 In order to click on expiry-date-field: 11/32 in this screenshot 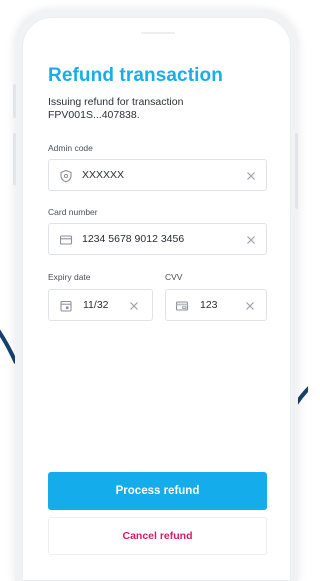, I will do `click(100, 305)`.